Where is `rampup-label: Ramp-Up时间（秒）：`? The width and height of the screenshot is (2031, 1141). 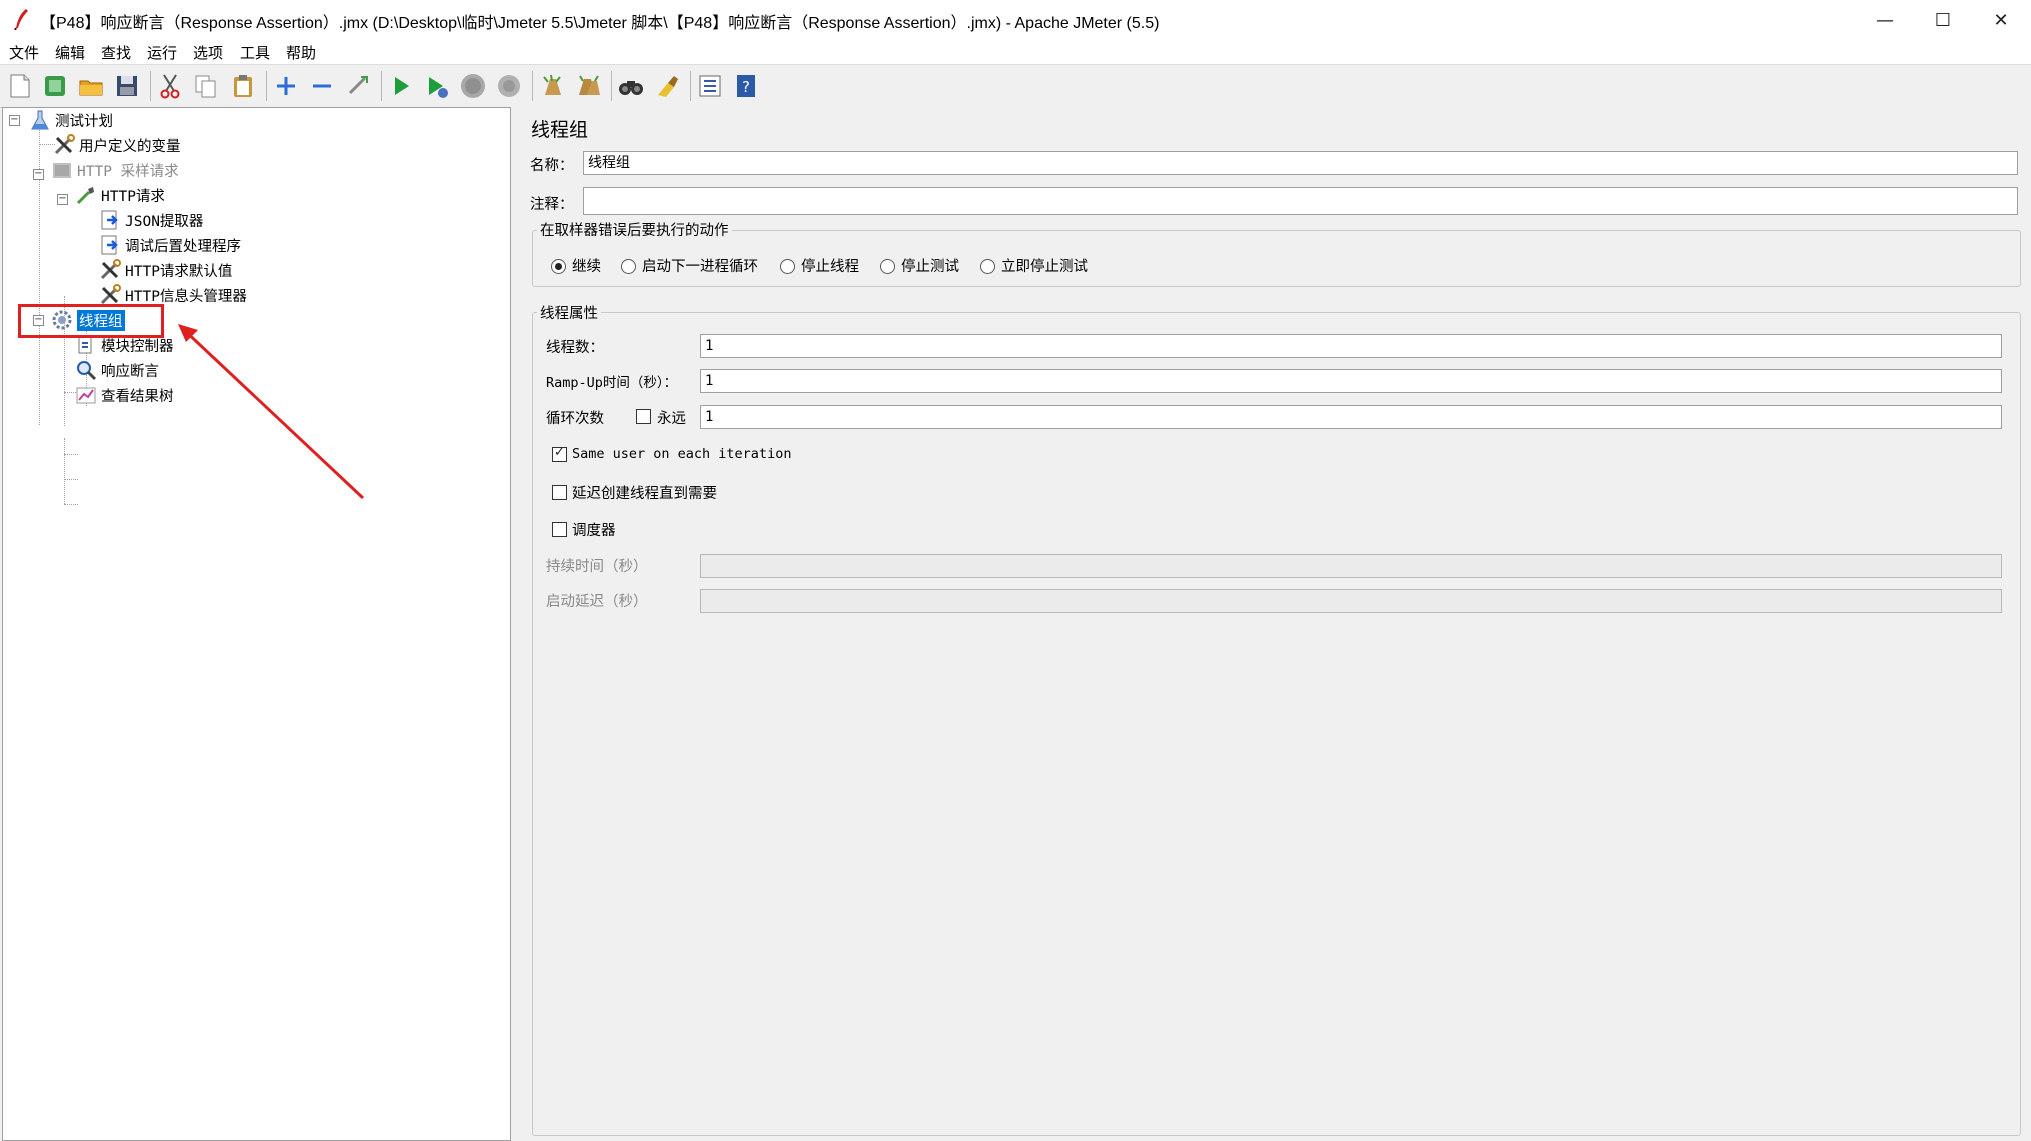 rampup-label: Ramp-Up时间（秒）： is located at coordinates (612, 383).